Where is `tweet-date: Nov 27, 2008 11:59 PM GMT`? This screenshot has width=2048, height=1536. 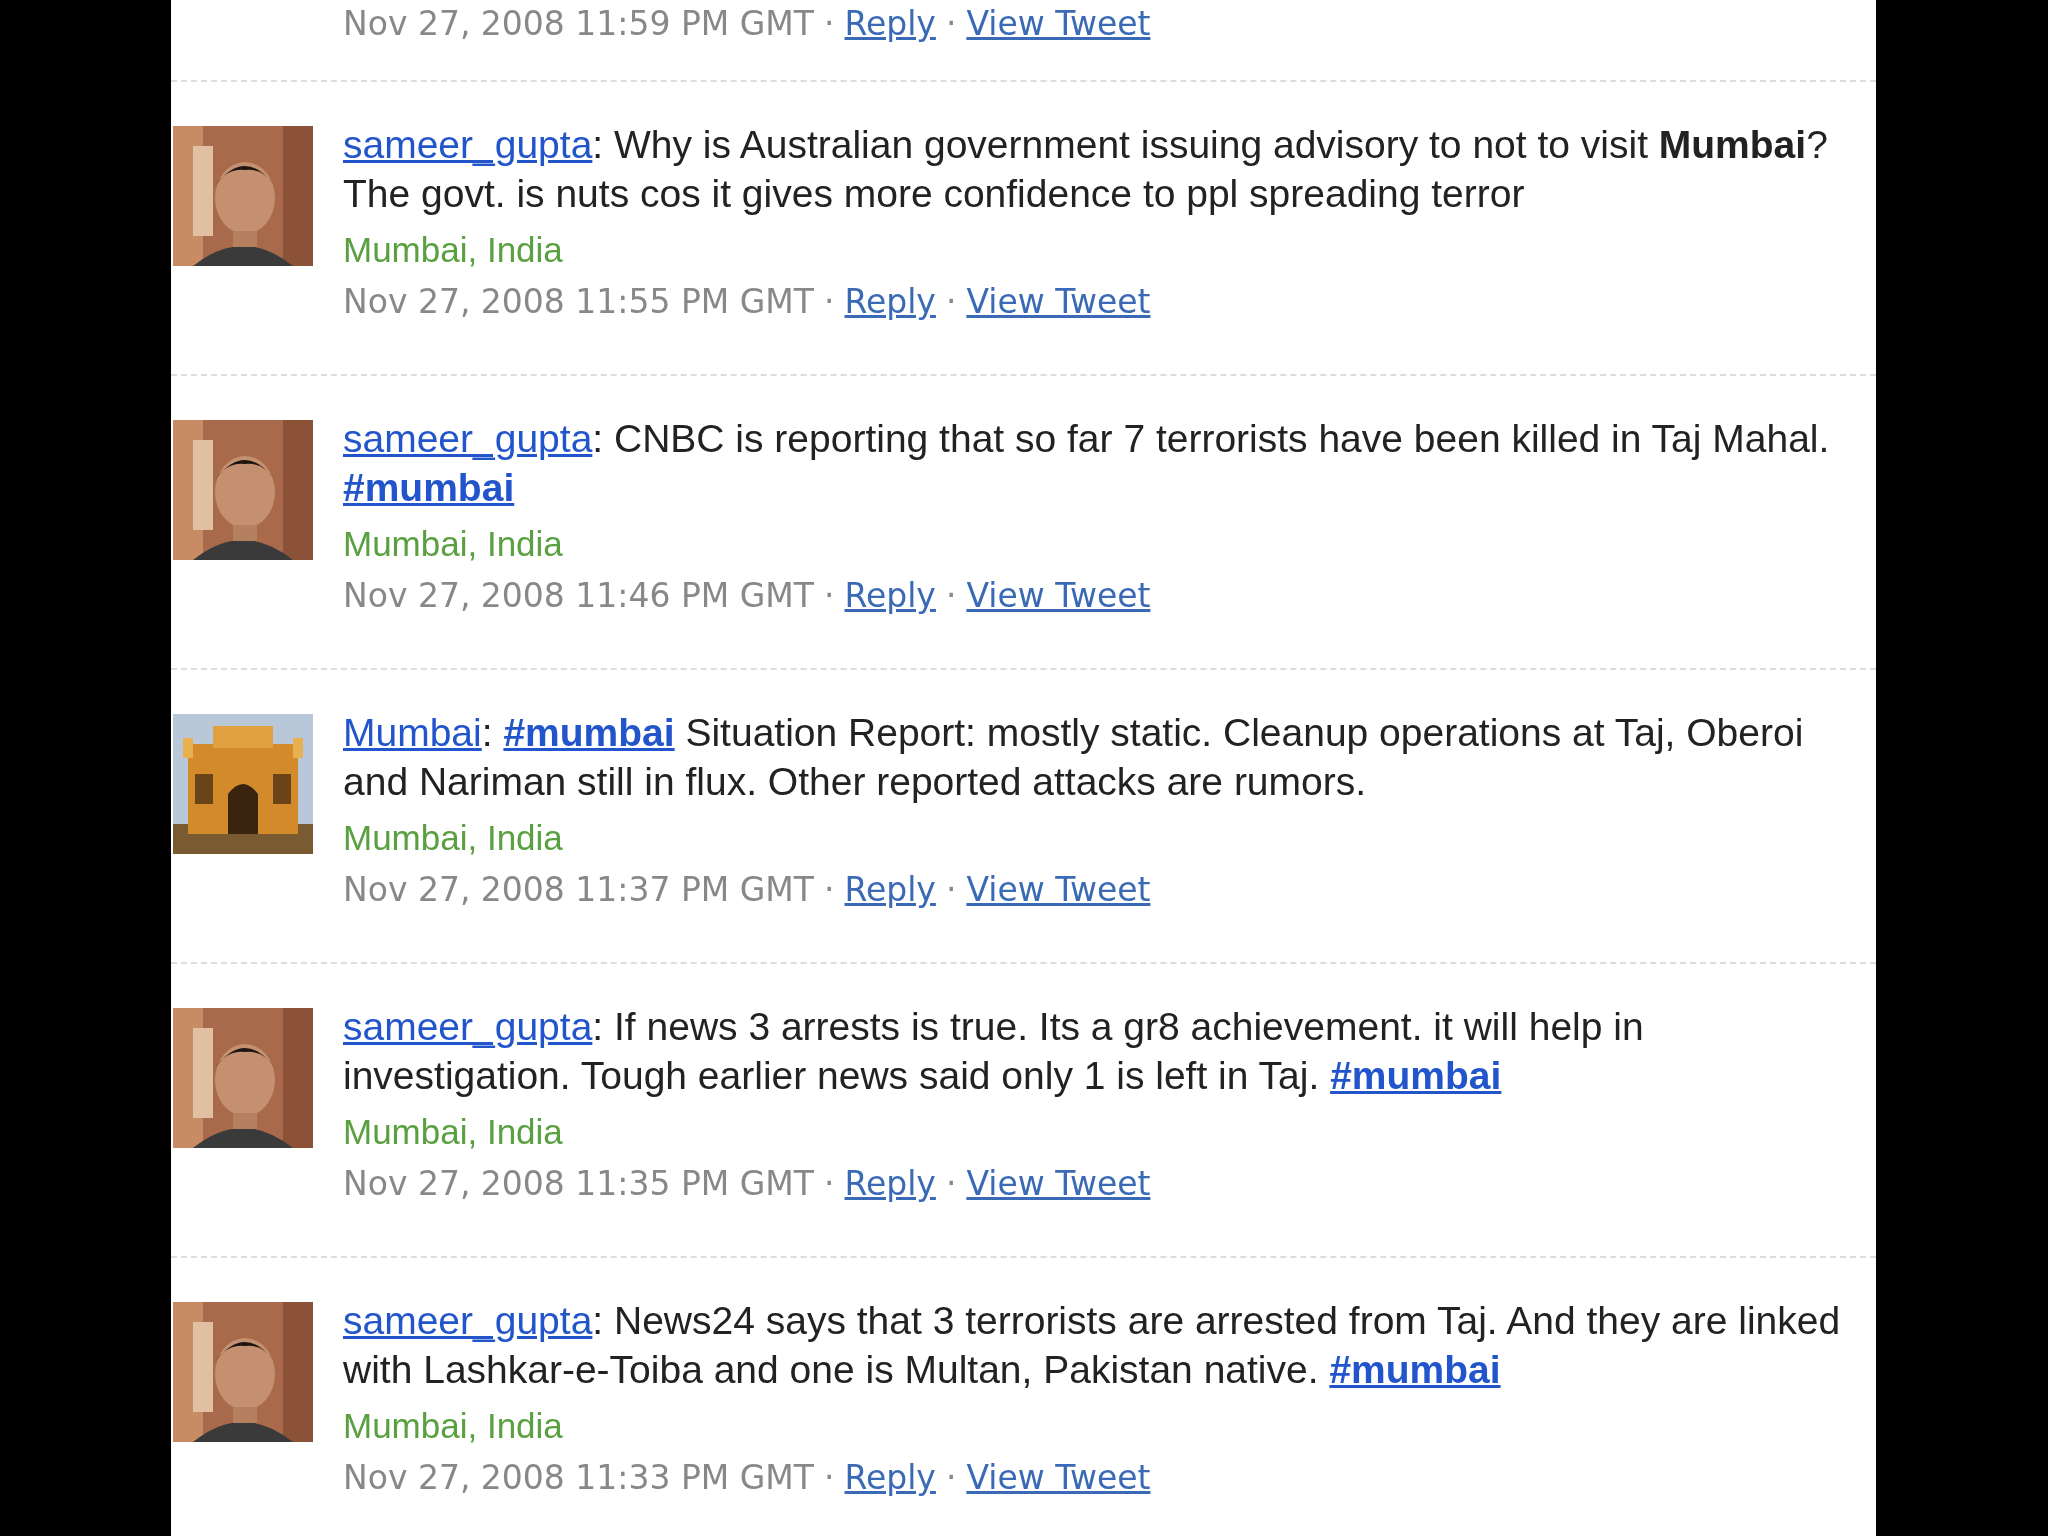
tweet-date: Nov 27, 2008 11:59 PM GMT is located at coordinates (578, 23).